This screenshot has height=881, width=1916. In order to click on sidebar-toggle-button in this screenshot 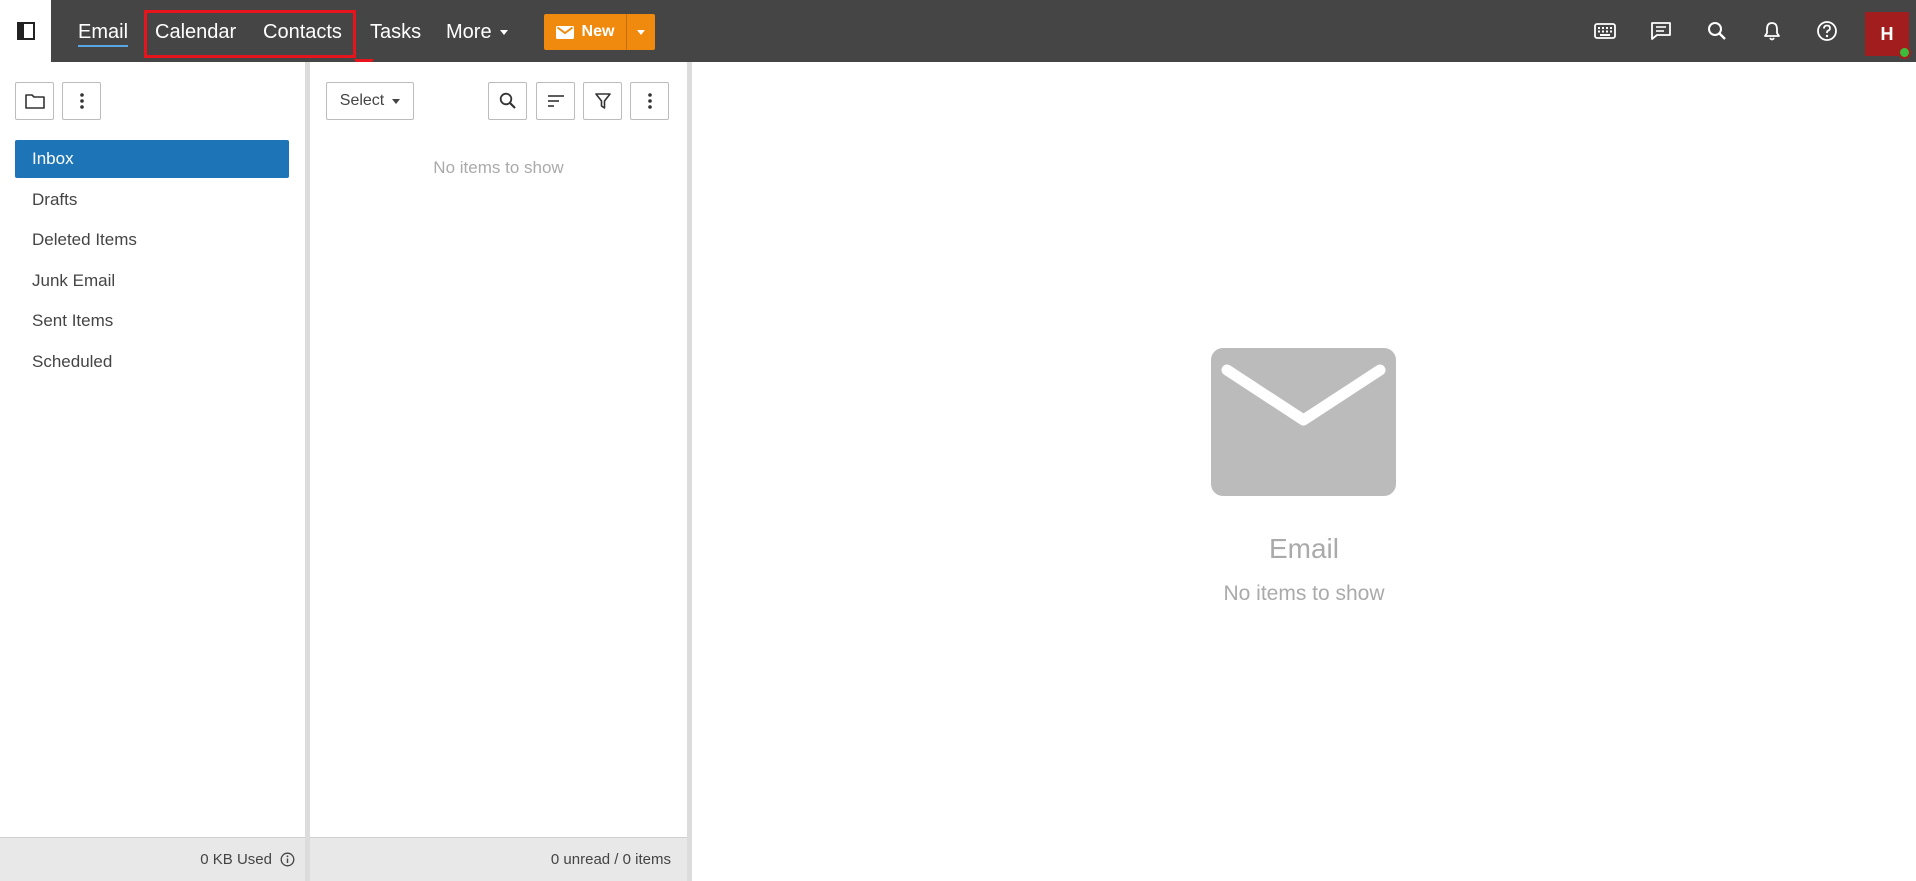, I will do `click(25, 31)`.